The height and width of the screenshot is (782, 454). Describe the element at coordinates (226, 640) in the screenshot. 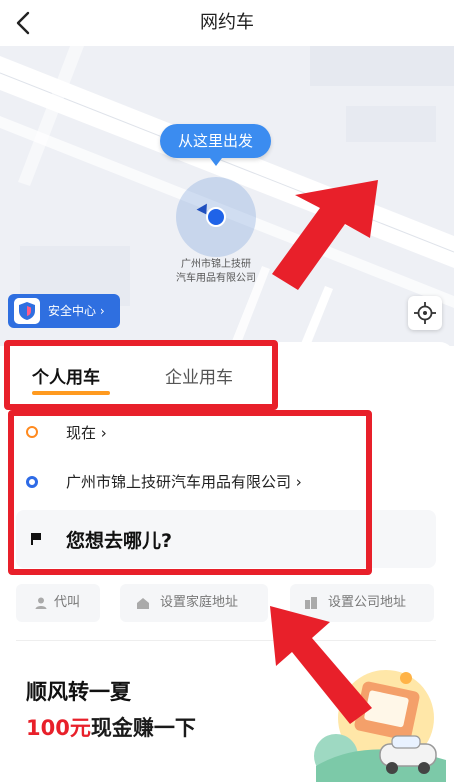

I see `section-divider` at that location.